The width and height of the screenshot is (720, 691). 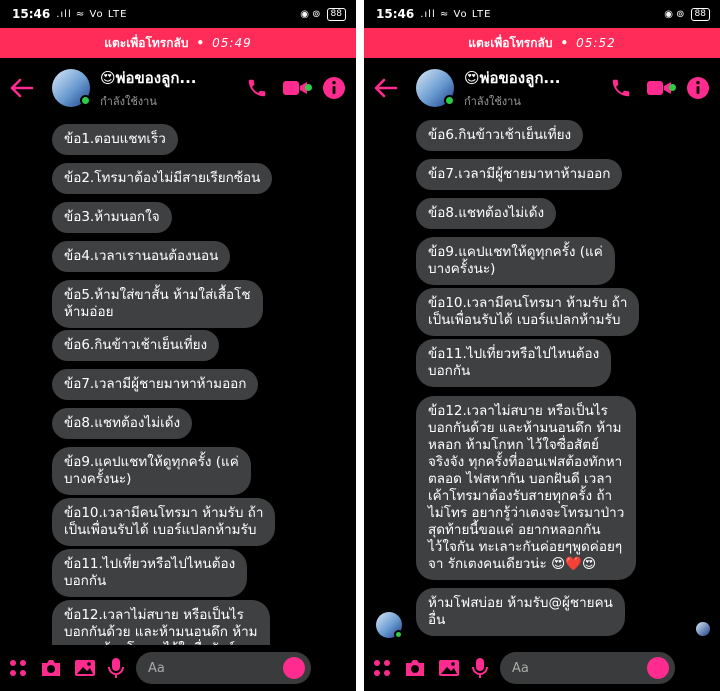 I want to click on seen-avatar-icon, so click(x=703, y=629).